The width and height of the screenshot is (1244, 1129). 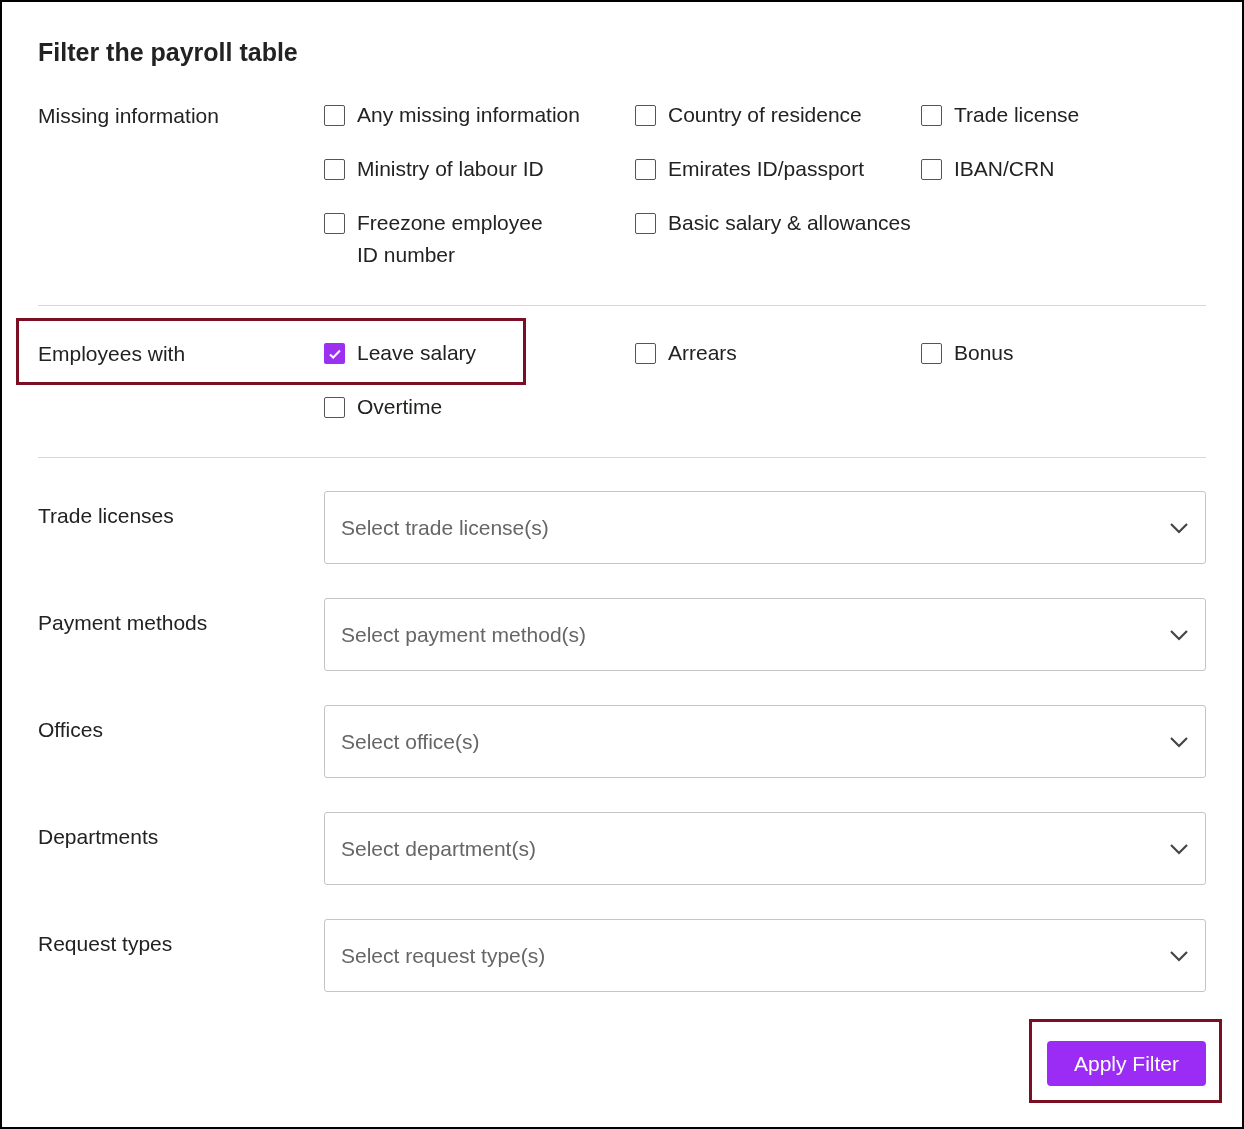 I want to click on checkbox-label: Bonus, so click(x=984, y=353).